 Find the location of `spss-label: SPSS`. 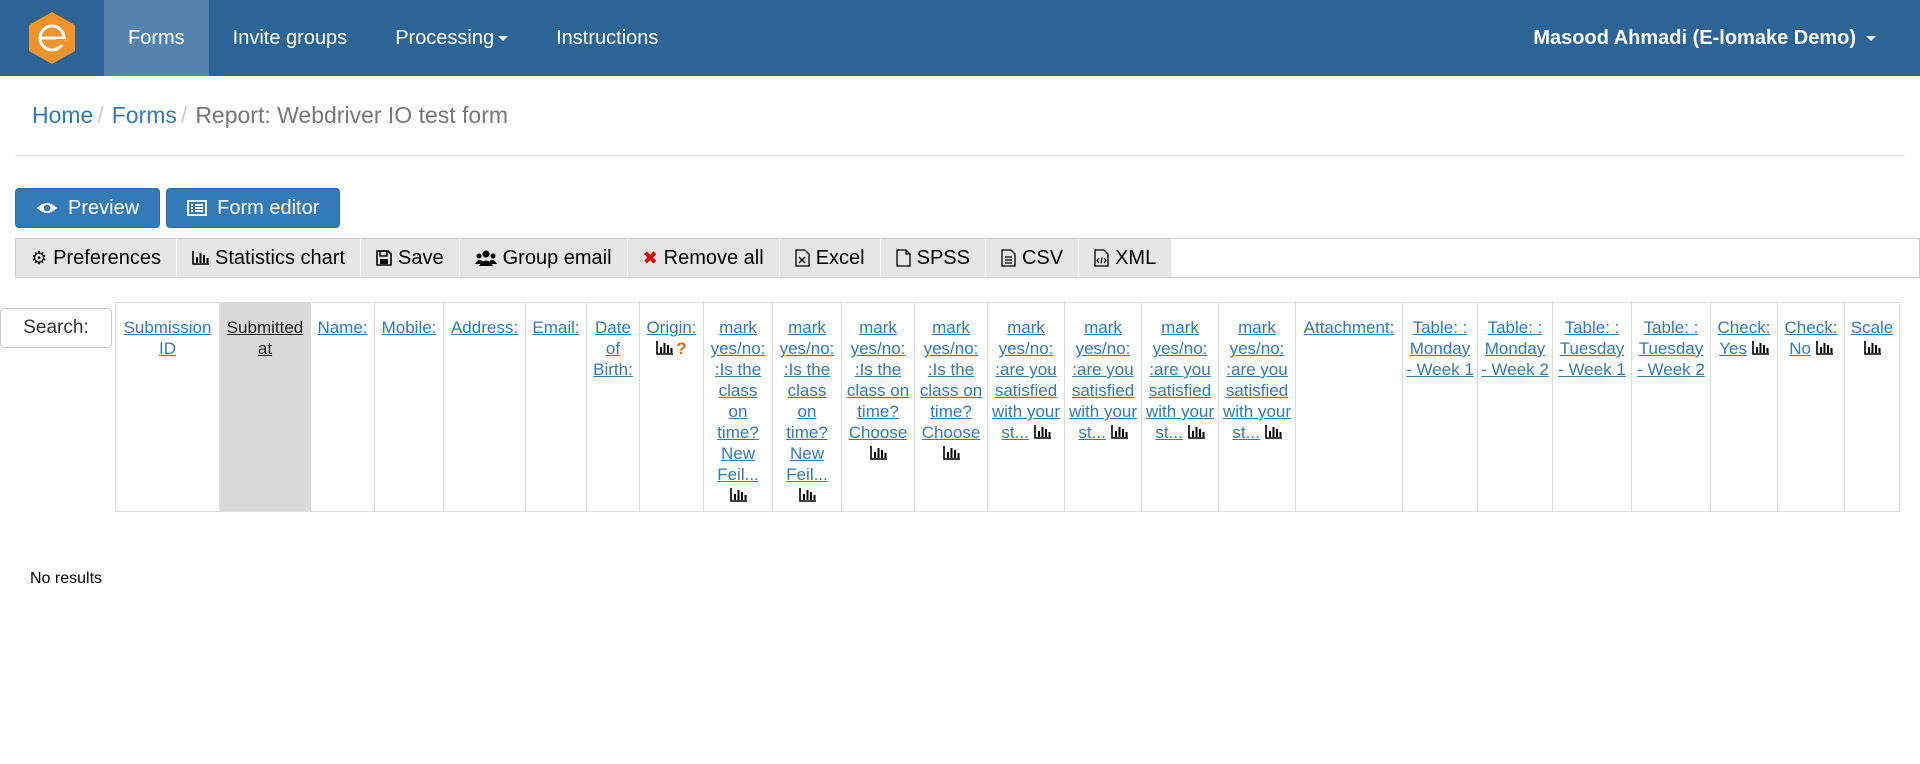

spss-label: SPSS is located at coordinates (943, 257).